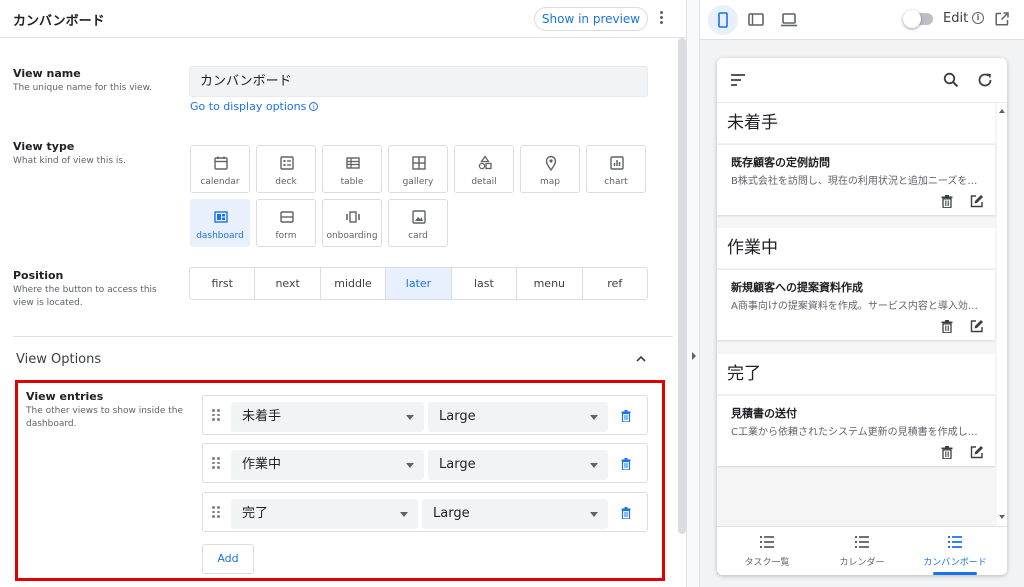 The height and width of the screenshot is (587, 1024). I want to click on scroll-up-arrow-icon, so click(1002, 111).